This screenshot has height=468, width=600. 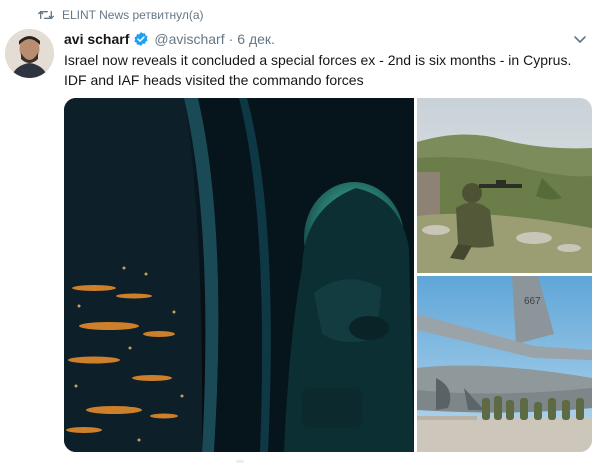 I want to click on transport-plane-troops-photo: 667, so click(x=504, y=364).